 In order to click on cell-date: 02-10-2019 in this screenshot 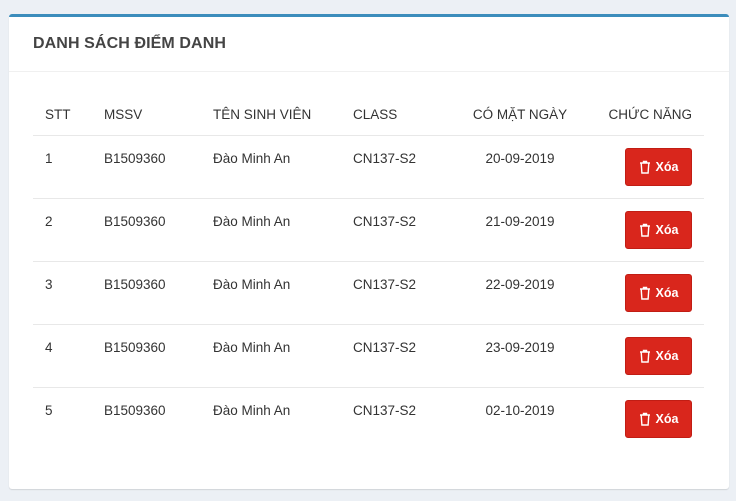, I will do `click(520, 410)`.